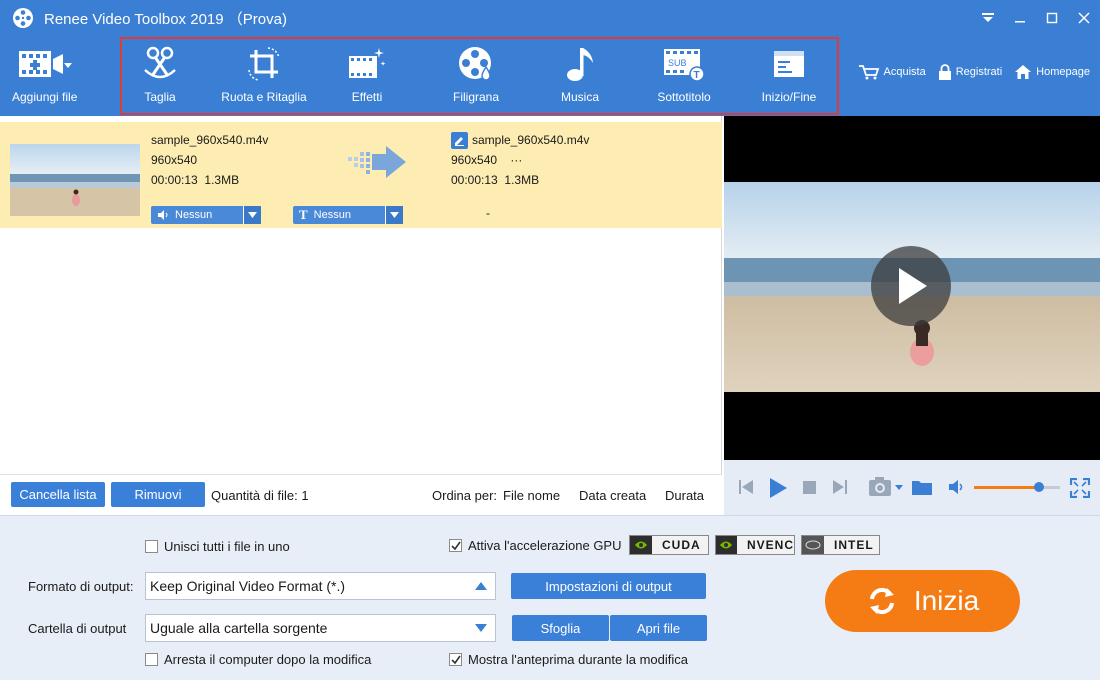 Image resolution: width=1100 pixels, height=680 pixels. What do you see at coordinates (658, 628) in the screenshot?
I see `open-file-button: Apri file` at bounding box center [658, 628].